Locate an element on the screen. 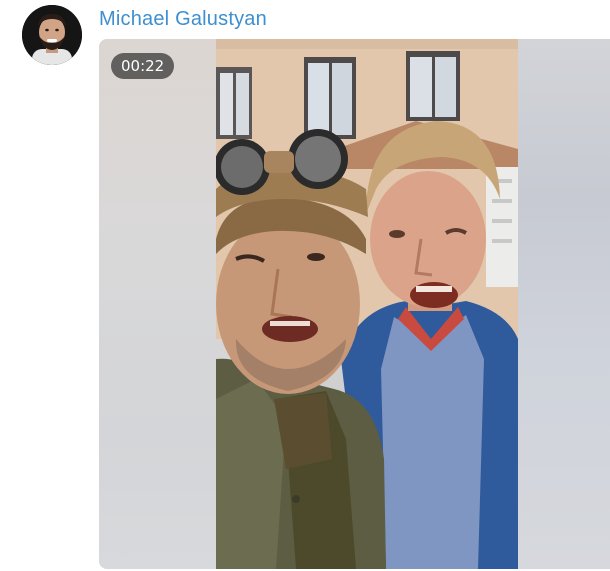 The width and height of the screenshot is (610, 571). video-blur-right is located at coordinates (564, 304).